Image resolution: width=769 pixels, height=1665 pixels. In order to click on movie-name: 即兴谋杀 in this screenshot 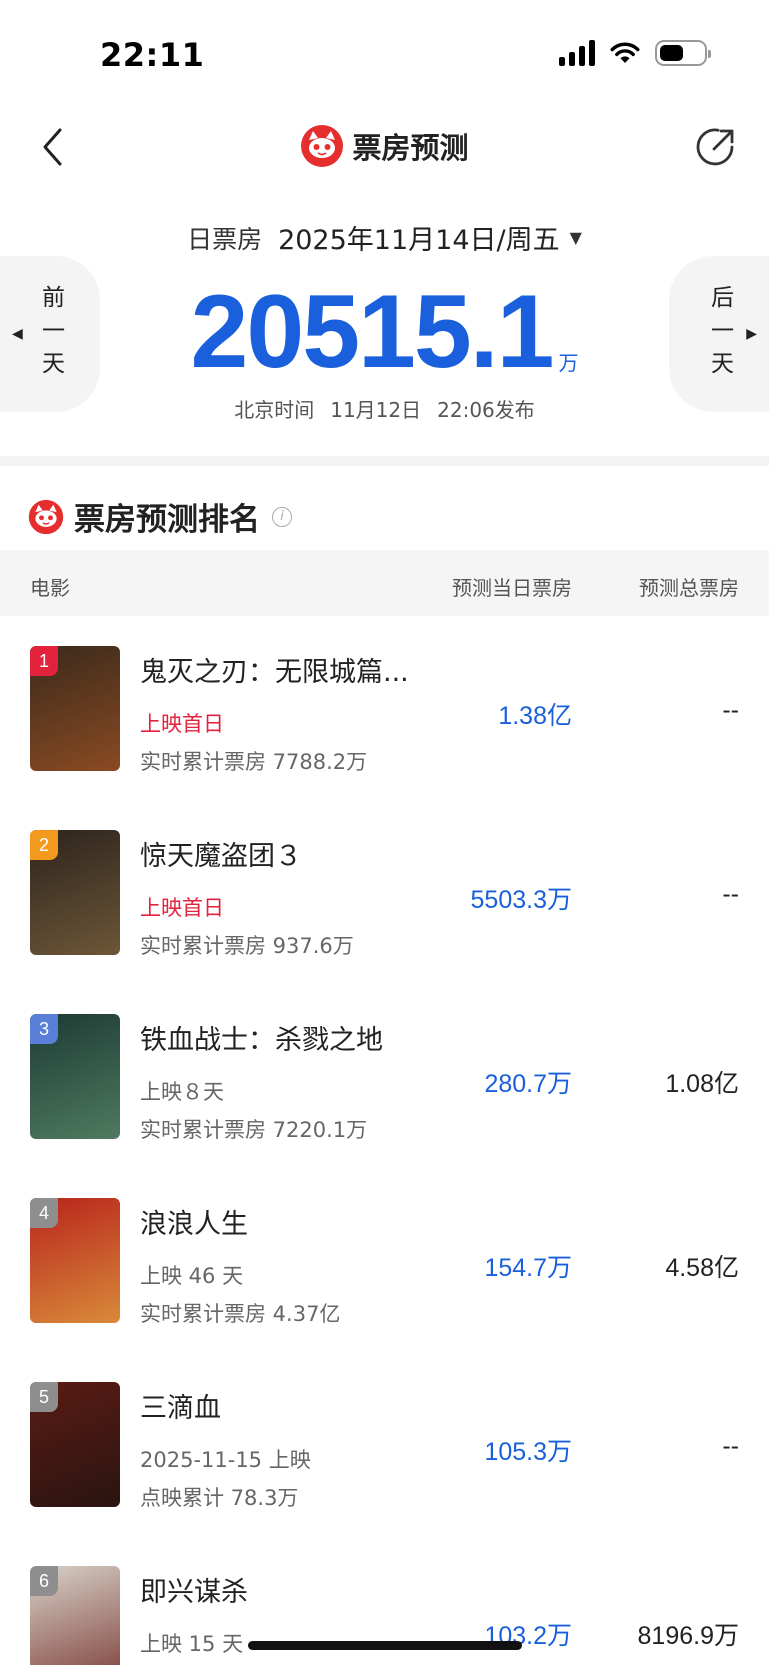, I will do `click(194, 1592)`.